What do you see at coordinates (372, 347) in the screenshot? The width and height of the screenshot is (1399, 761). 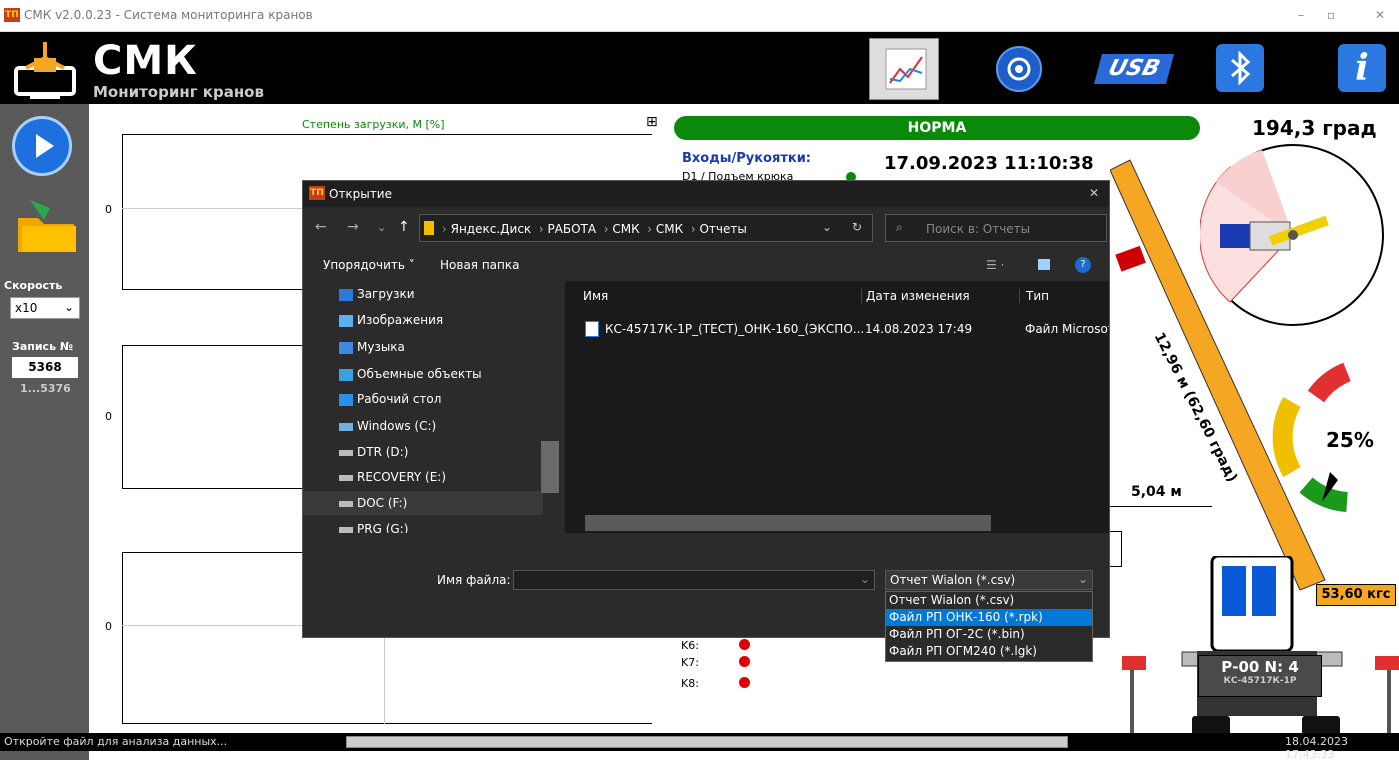 I see `nav-music: Музыка` at bounding box center [372, 347].